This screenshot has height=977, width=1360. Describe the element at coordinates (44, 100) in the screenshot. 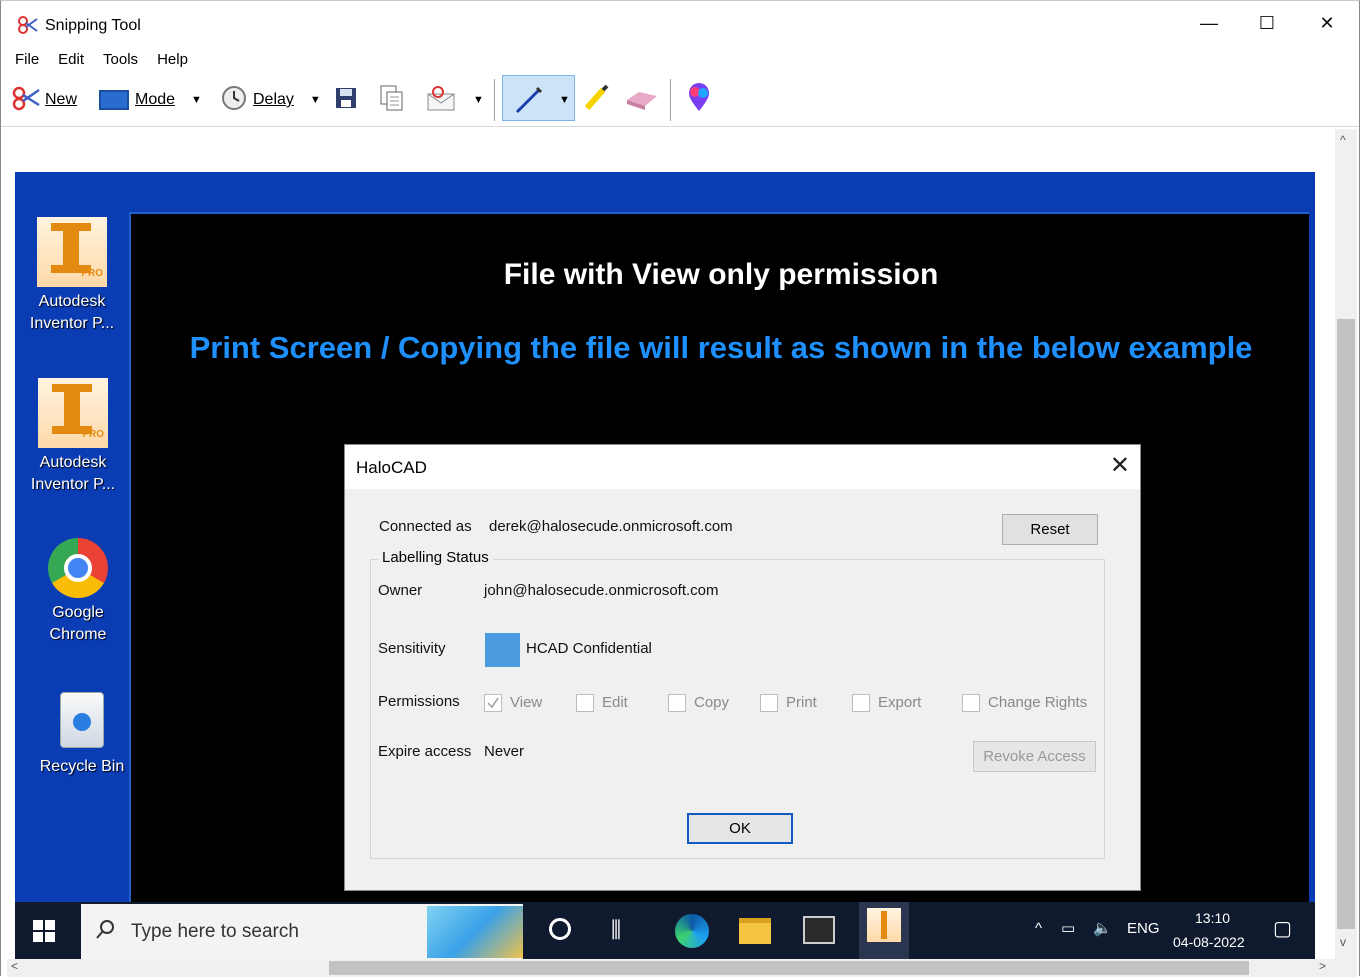

I see `new-button: New` at that location.